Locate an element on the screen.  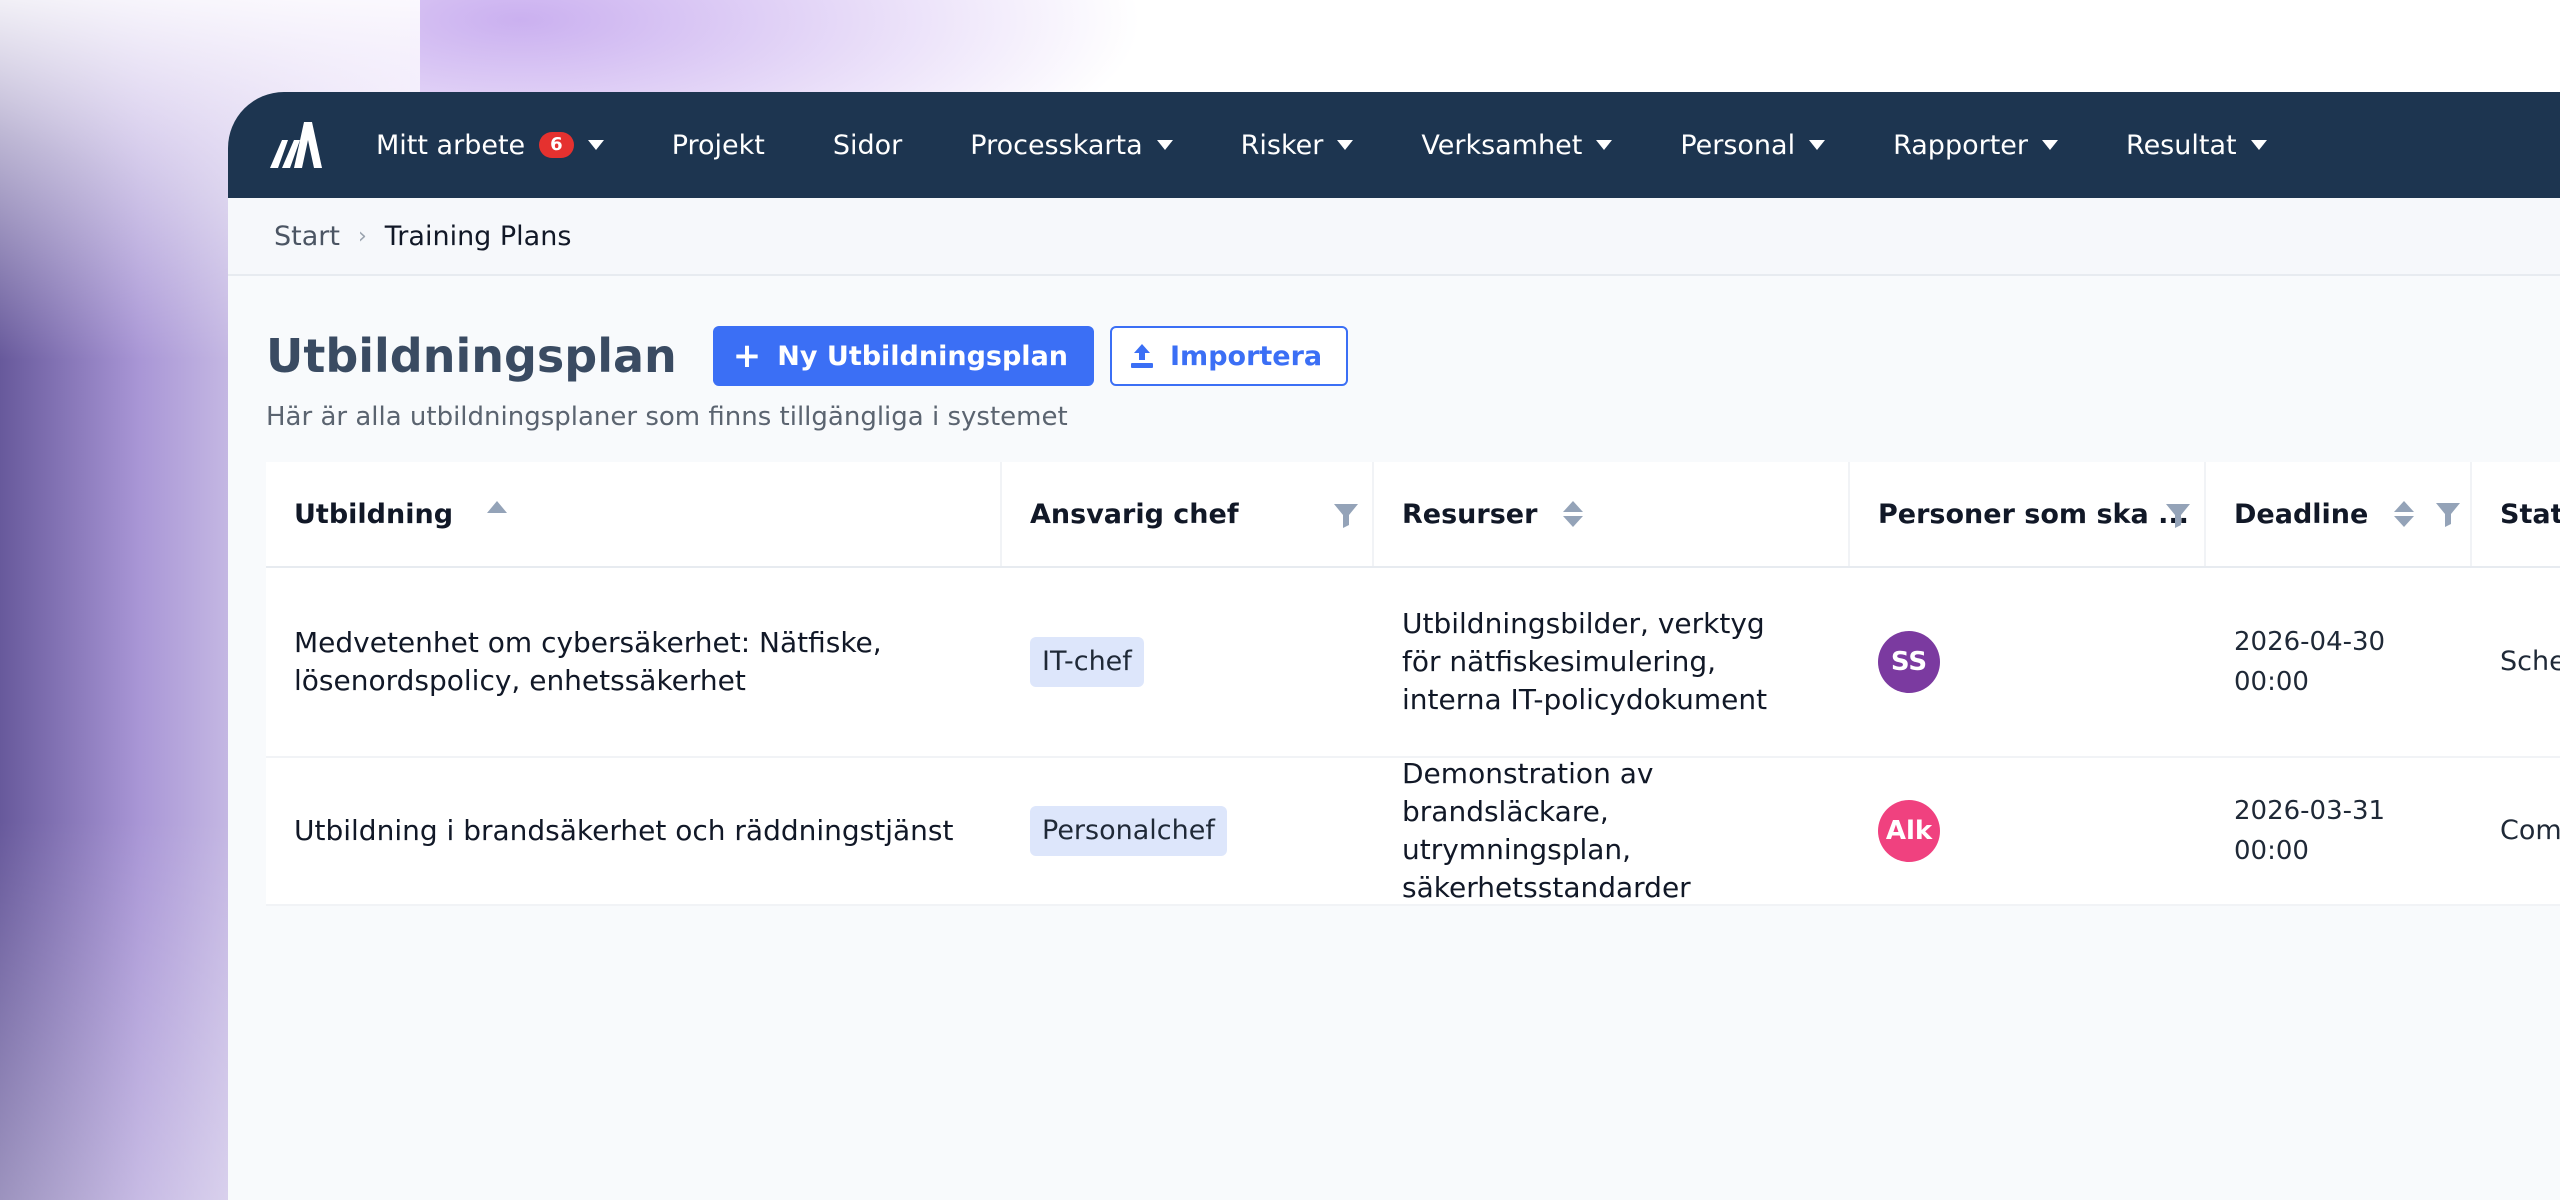
column-header-resurser: Resurser is located at coordinates (1612, 514).